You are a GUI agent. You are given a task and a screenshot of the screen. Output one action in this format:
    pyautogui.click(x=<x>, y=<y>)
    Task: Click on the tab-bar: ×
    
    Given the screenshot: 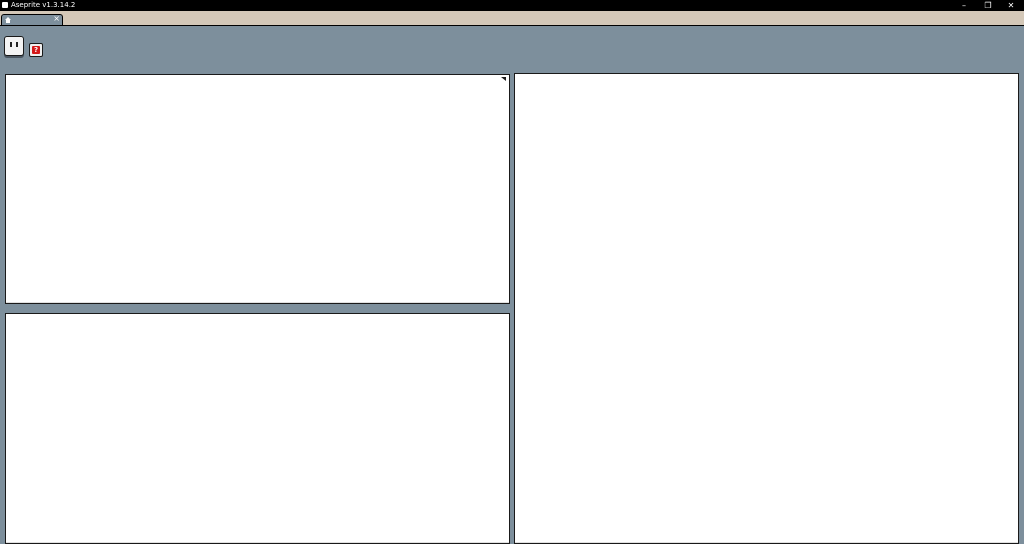 What is the action you would take?
    pyautogui.click(x=512, y=18)
    